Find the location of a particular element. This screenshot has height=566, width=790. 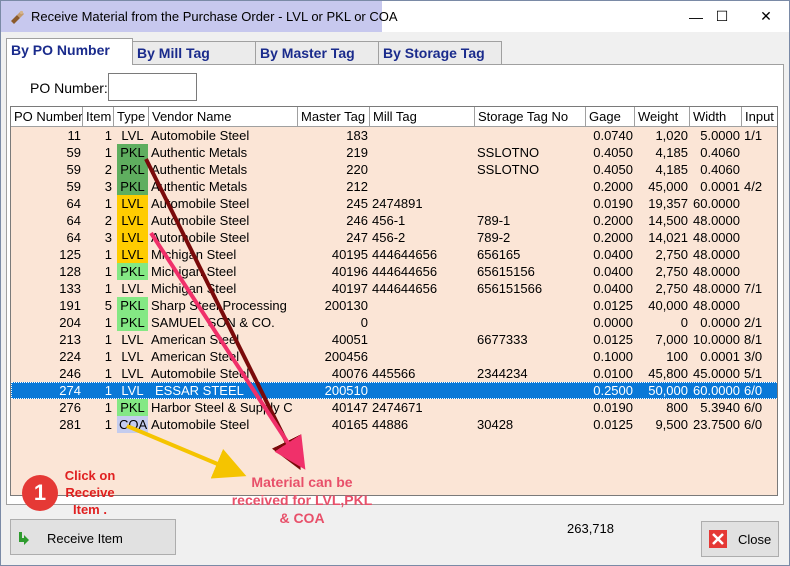

column-header: Mill Tag is located at coordinates (422, 117).